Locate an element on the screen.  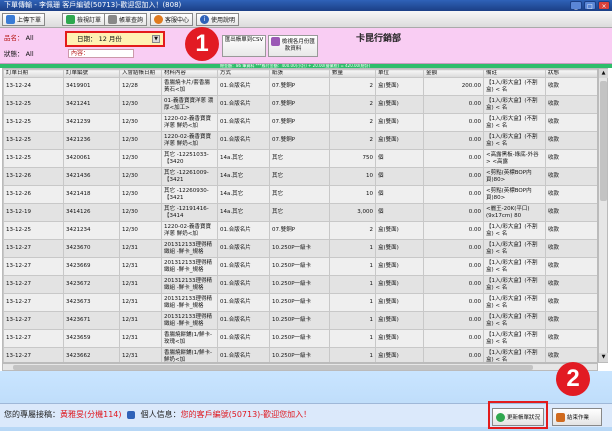
upload-order-button: 上傳下單 is located at coordinates (24, 19).